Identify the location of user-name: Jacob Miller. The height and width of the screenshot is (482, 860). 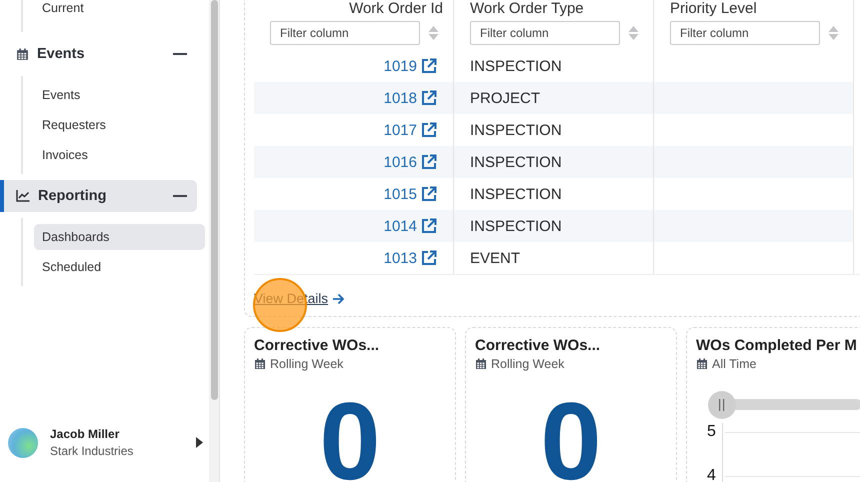
(85, 434).